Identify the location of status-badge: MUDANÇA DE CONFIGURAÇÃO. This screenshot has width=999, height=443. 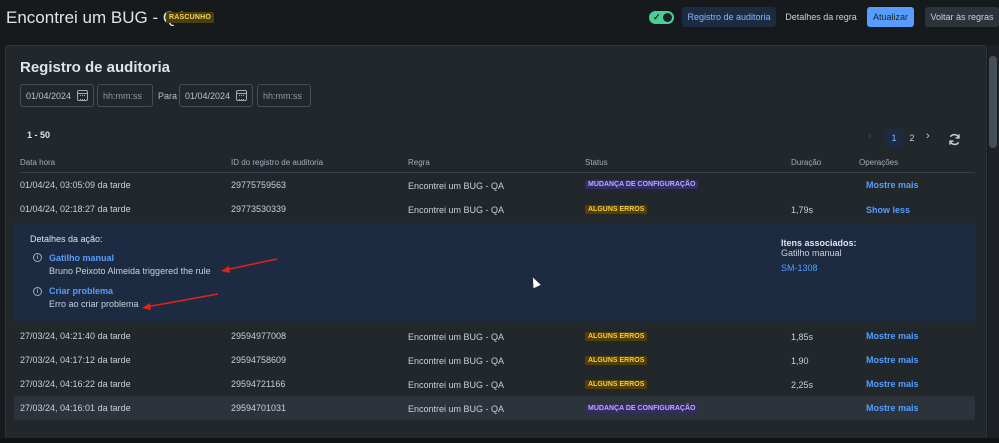
(642, 408).